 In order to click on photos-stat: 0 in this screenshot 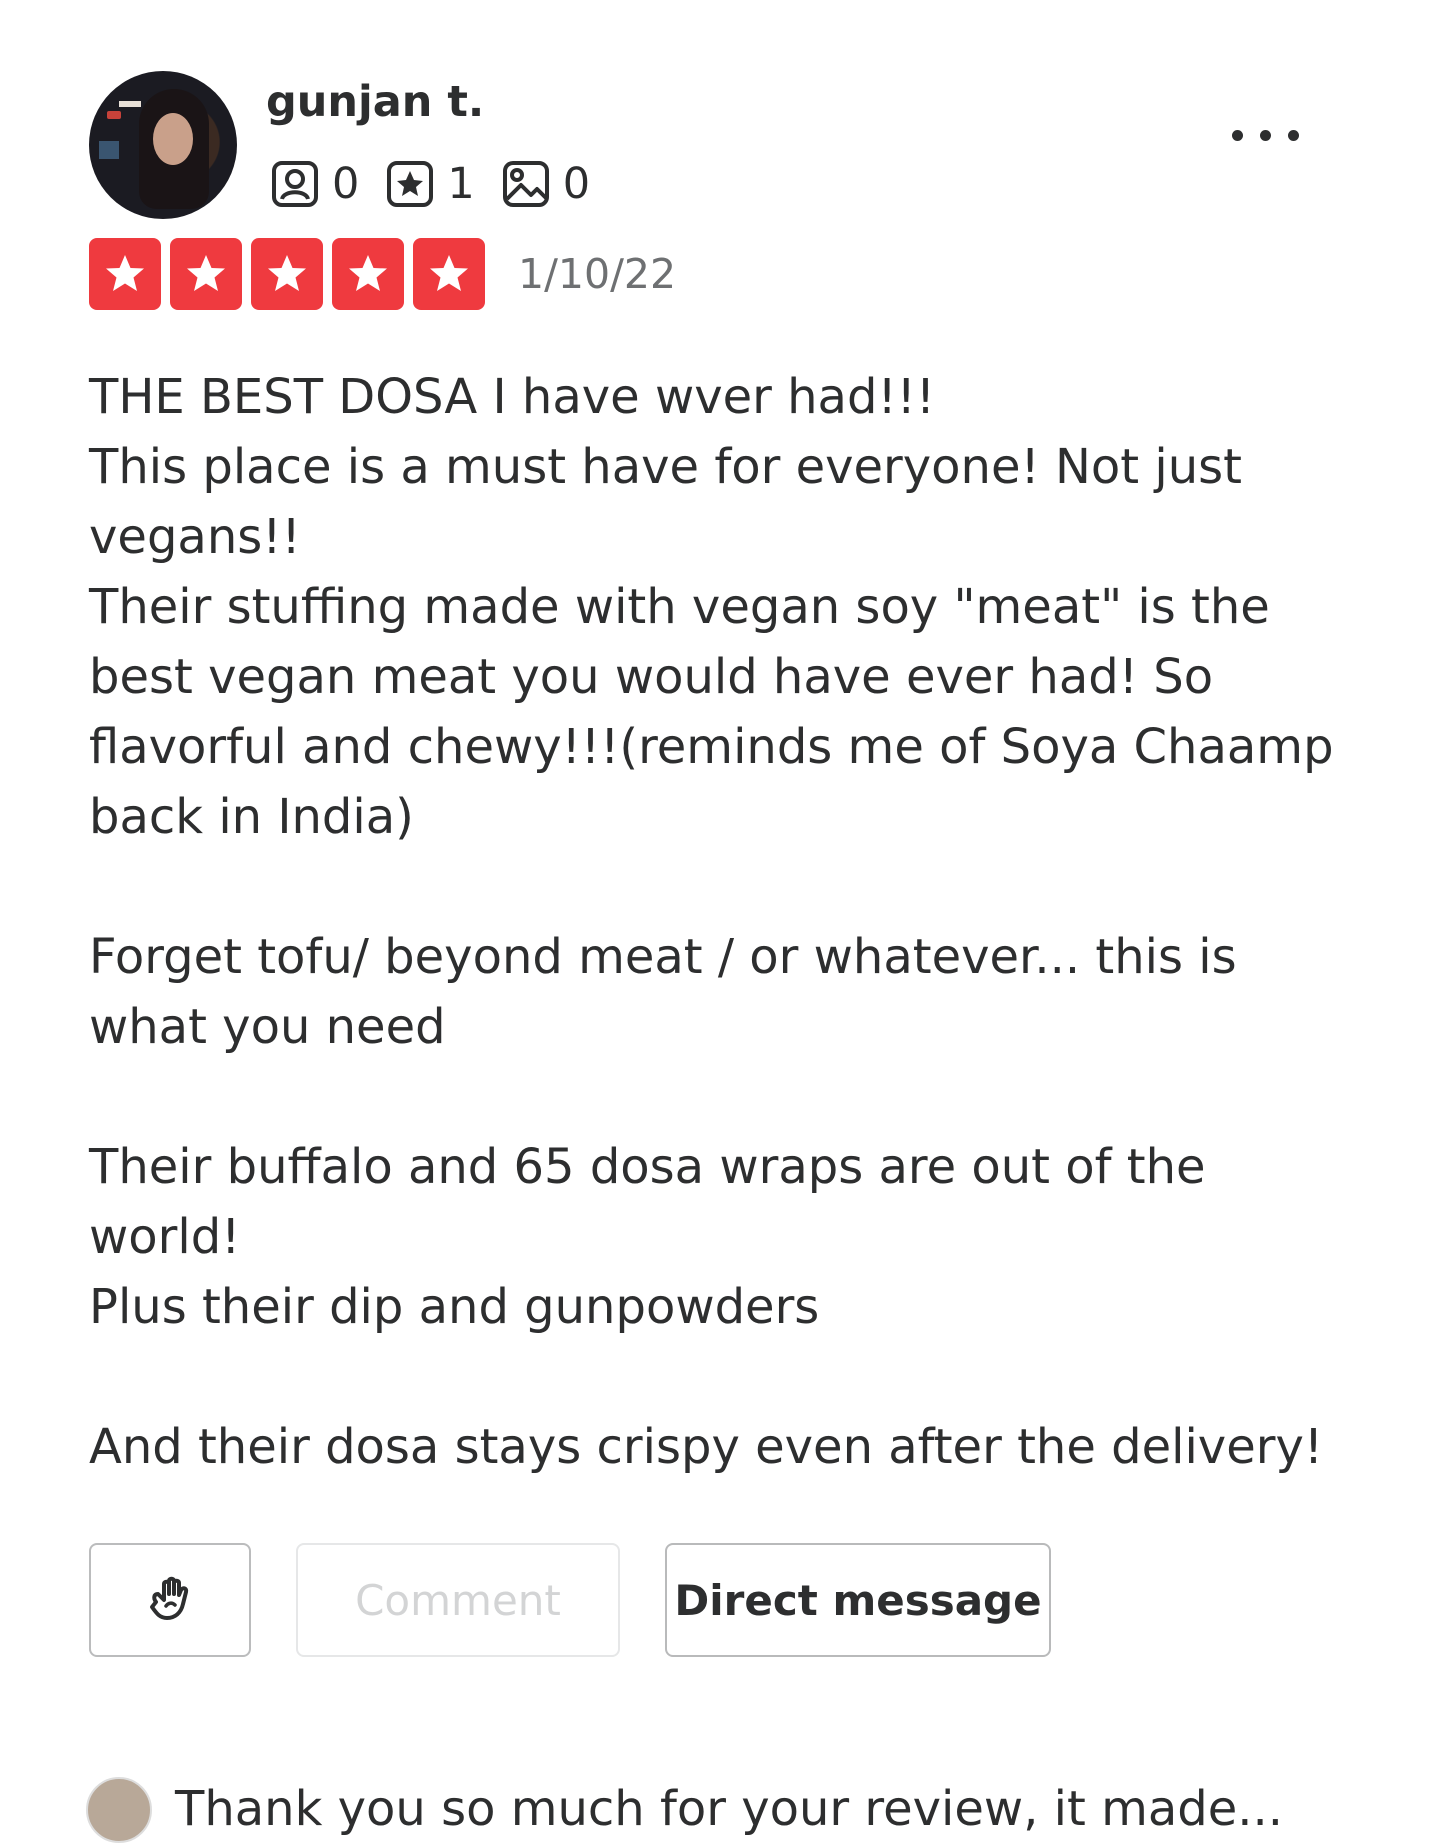, I will do `click(545, 184)`.